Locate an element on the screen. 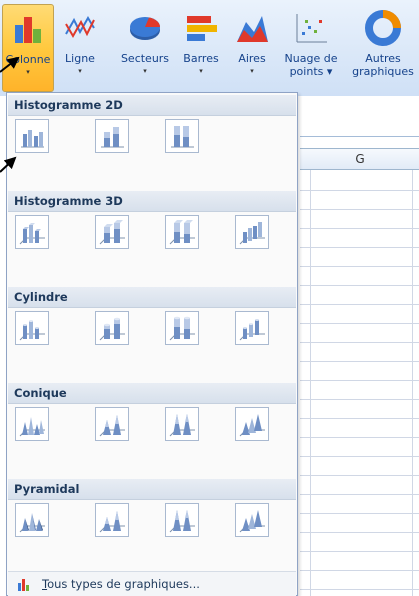 The image size is (419, 596). pyramid-3d-icon is located at coordinates (252, 521).